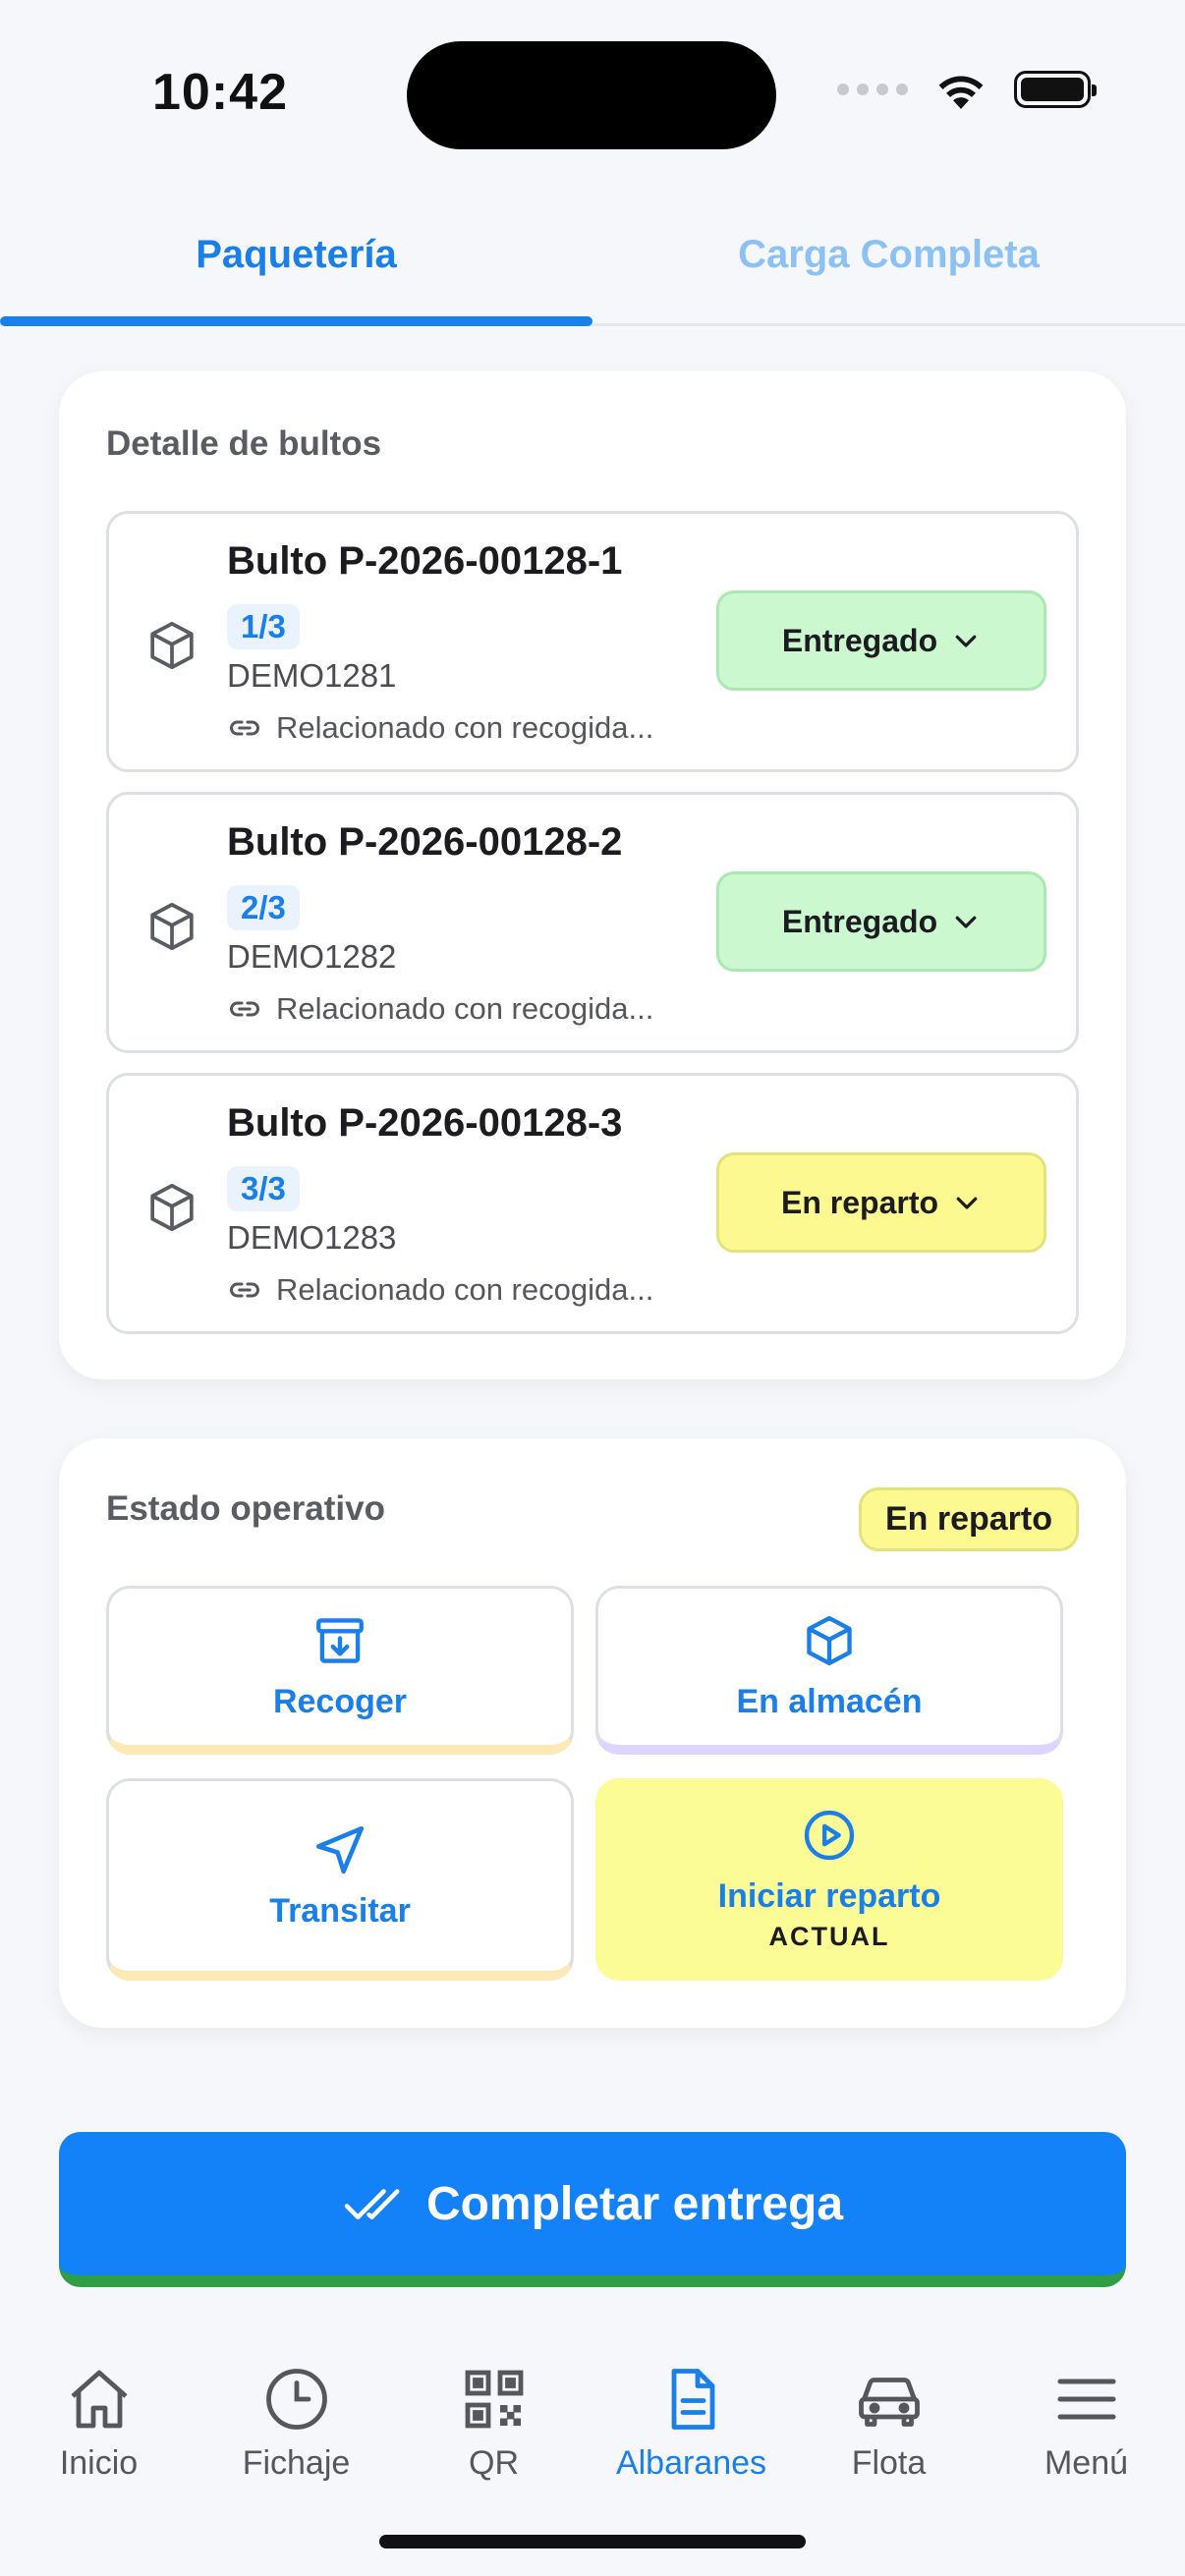  Describe the element at coordinates (99, 2463) in the screenshot. I see `nav-label: Inicio` at that location.